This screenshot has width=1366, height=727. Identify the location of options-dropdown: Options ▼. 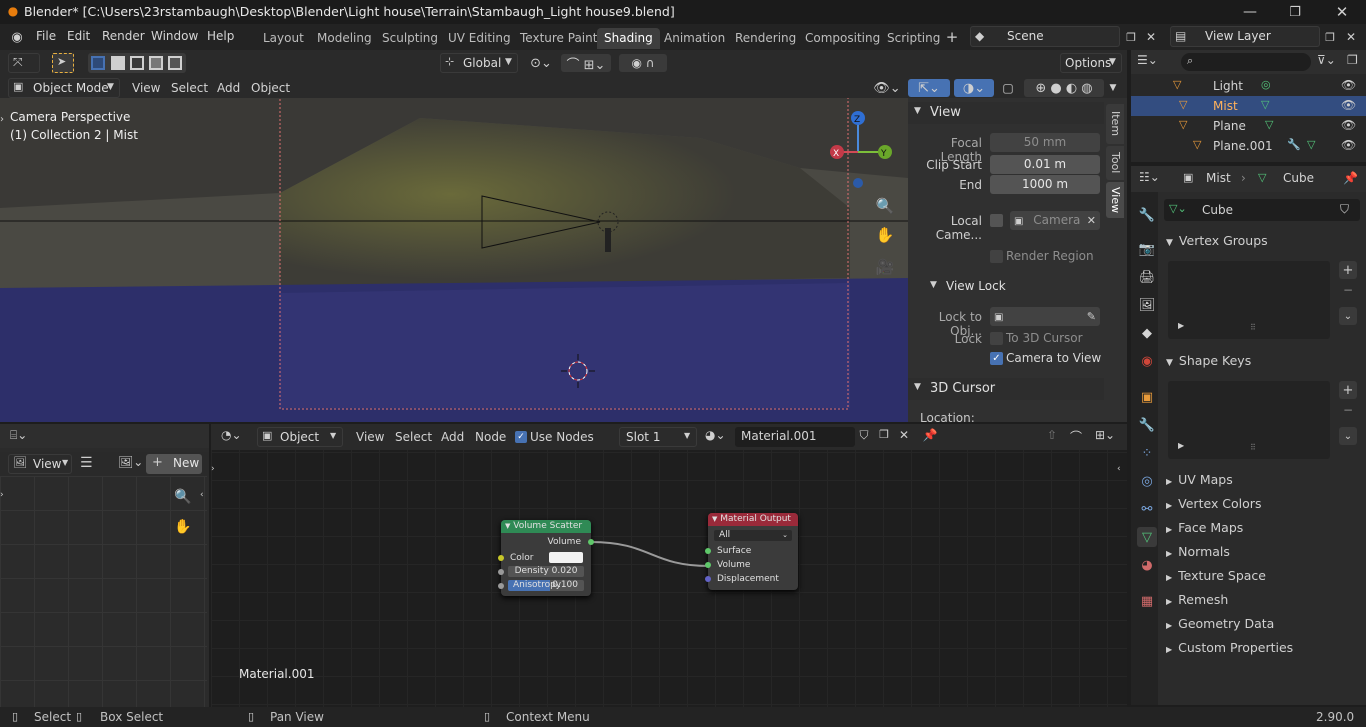
(1091, 63).